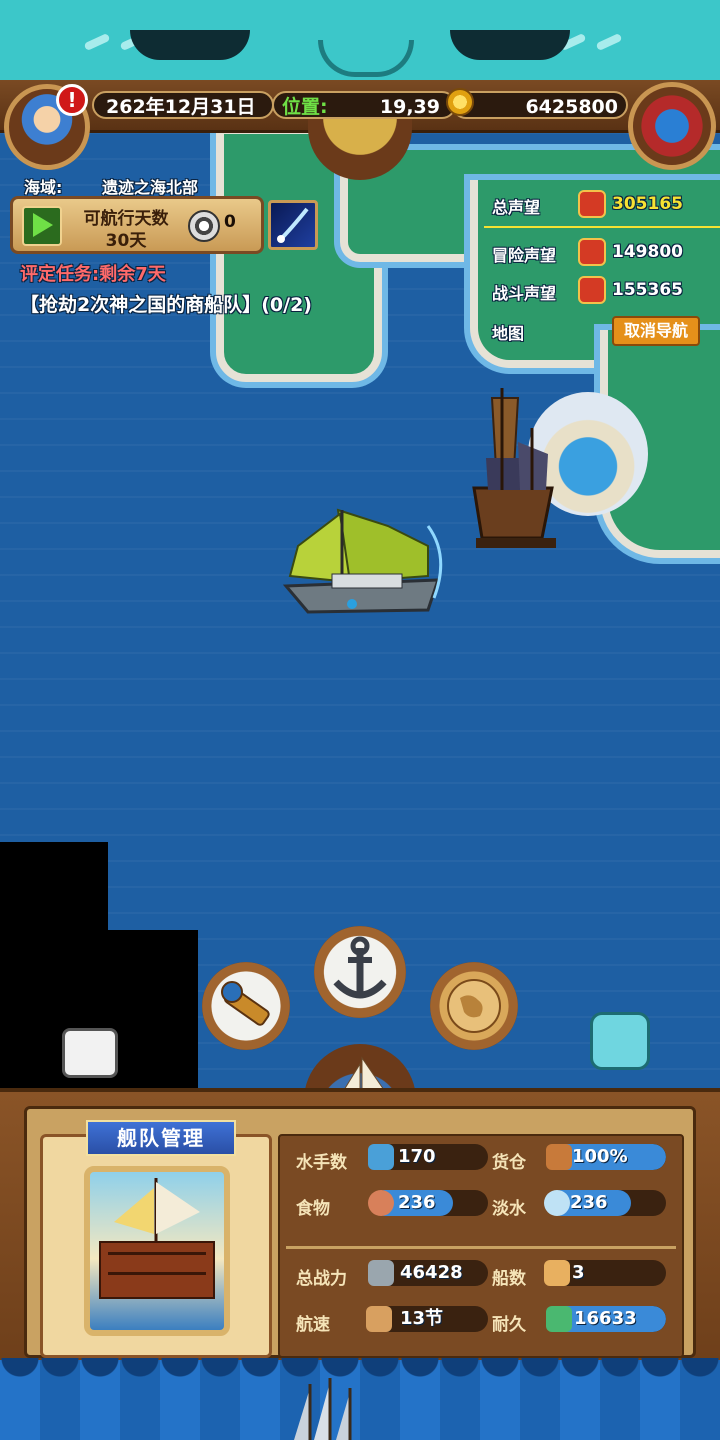 The image size is (720, 1440). Describe the element at coordinates (153, 1011) in the screenshot. I see `occluded-region` at that location.